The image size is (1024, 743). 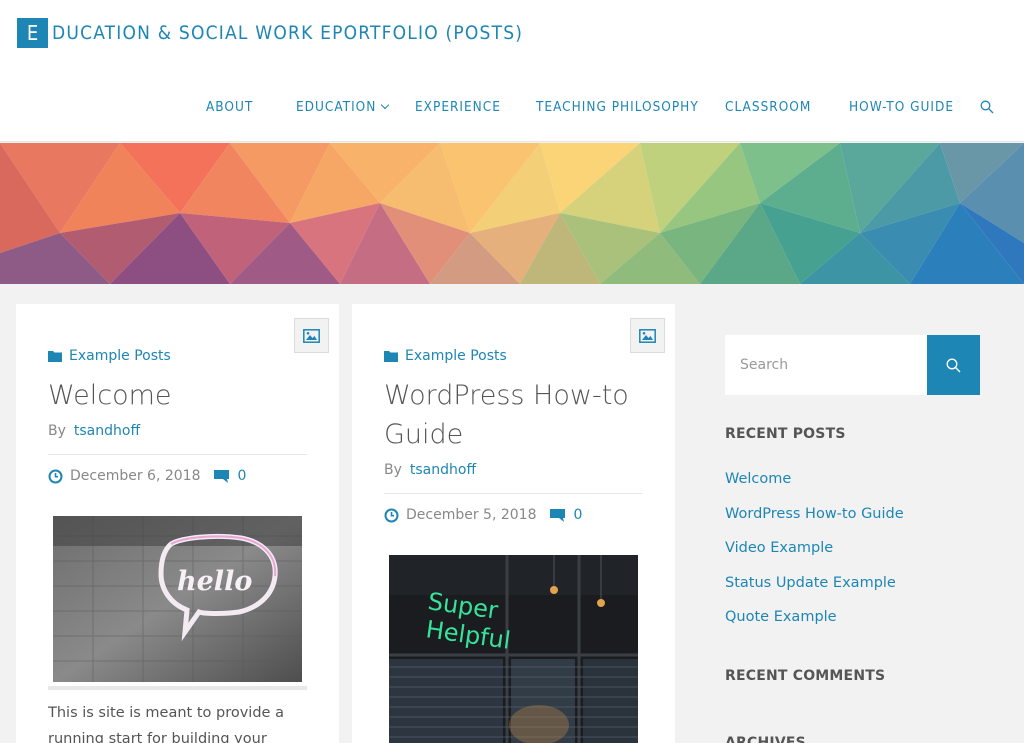 What do you see at coordinates (768, 107) in the screenshot?
I see `nav-item-classroom: CLASSROOM` at bounding box center [768, 107].